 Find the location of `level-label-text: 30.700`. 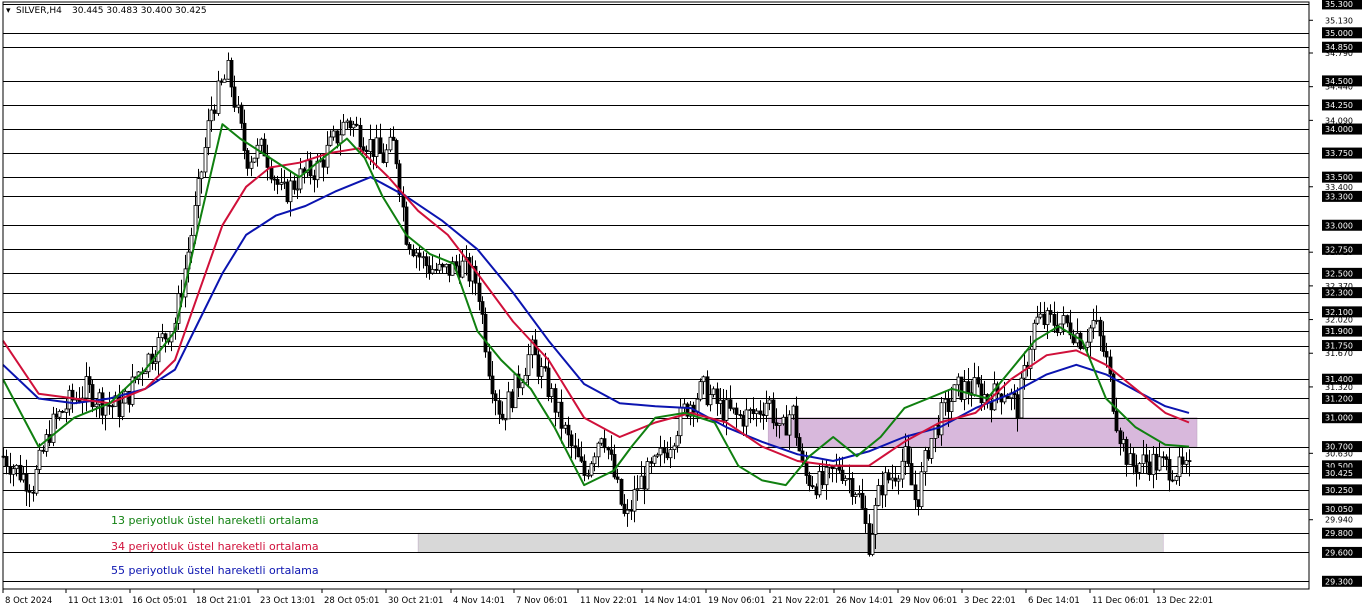

level-label-text: 30.700 is located at coordinates (1339, 447).